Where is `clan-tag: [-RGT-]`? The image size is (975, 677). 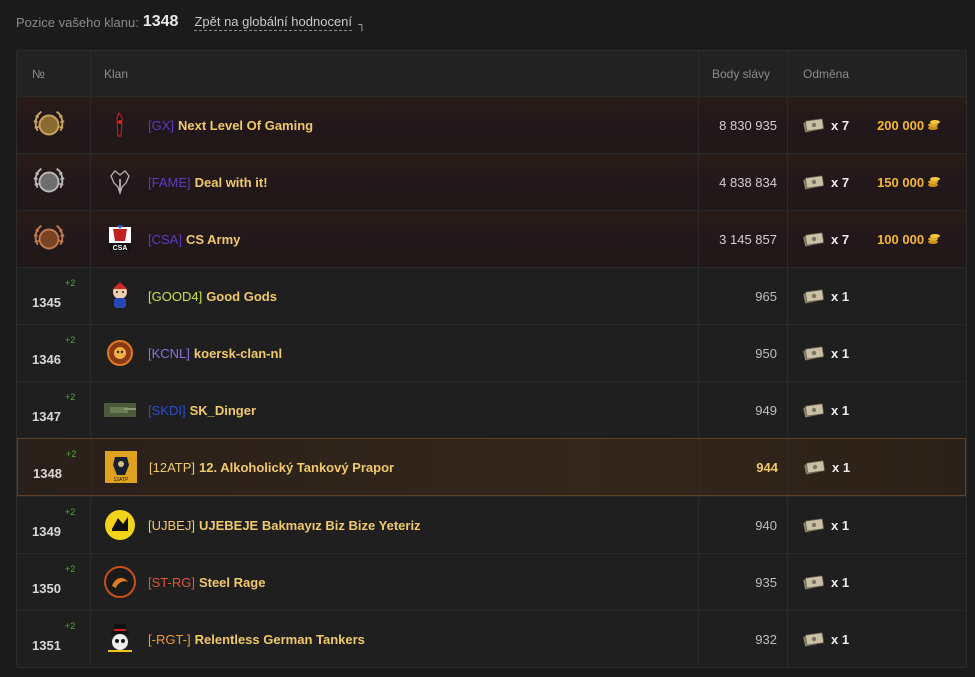 clan-tag: [-RGT-] is located at coordinates (169, 639).